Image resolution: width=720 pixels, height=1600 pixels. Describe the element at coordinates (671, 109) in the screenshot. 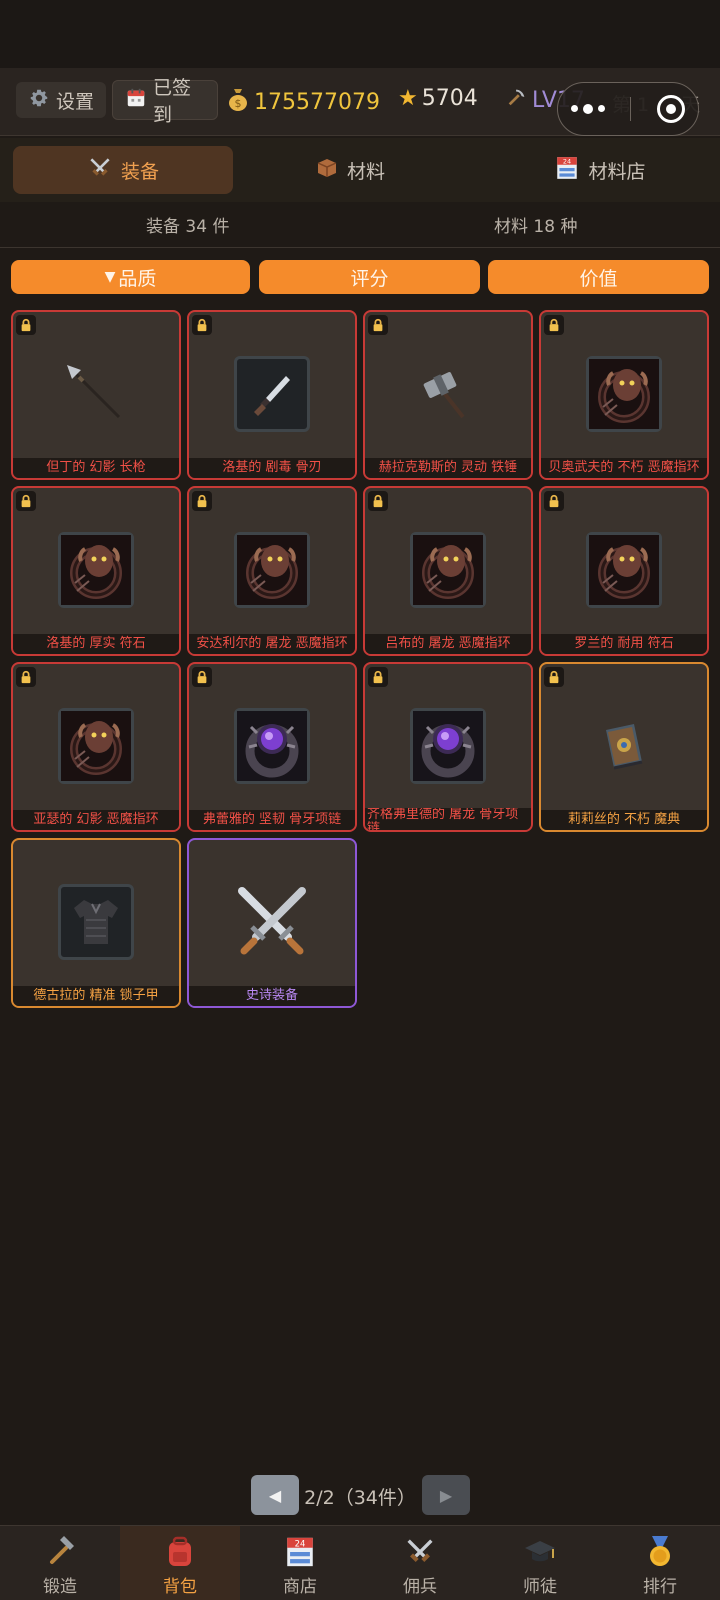

I see `close-miniprogram-icon` at that location.